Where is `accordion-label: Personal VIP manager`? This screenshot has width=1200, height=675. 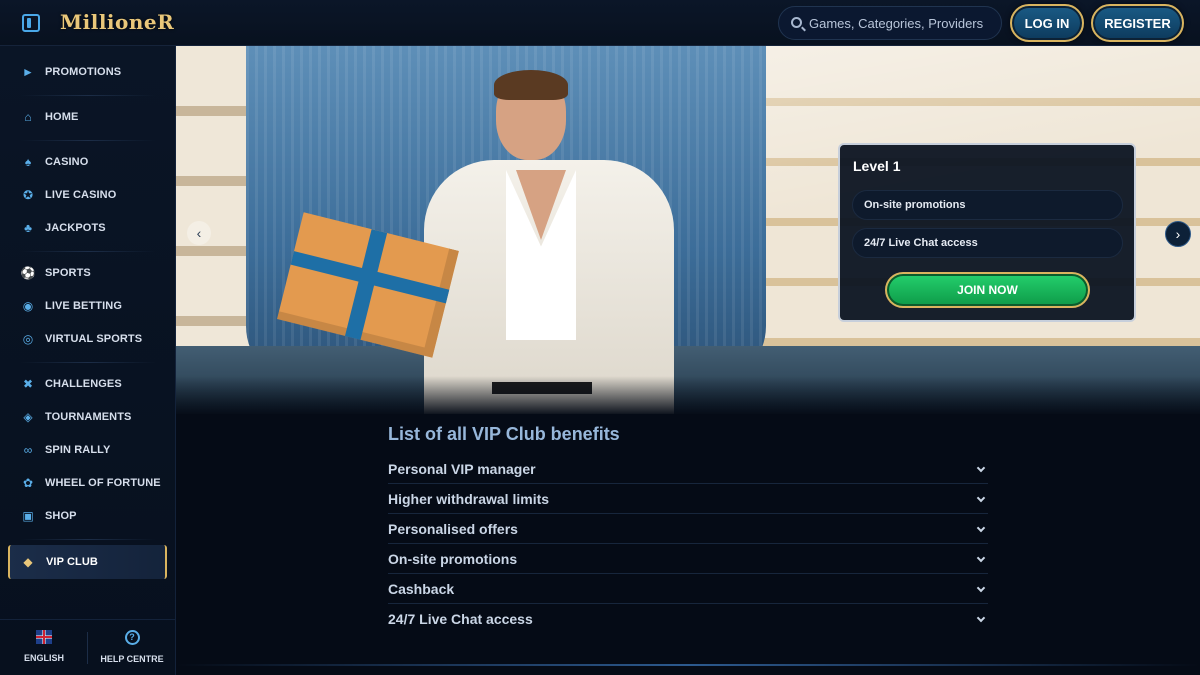
accordion-label: Personal VIP manager is located at coordinates (462, 468).